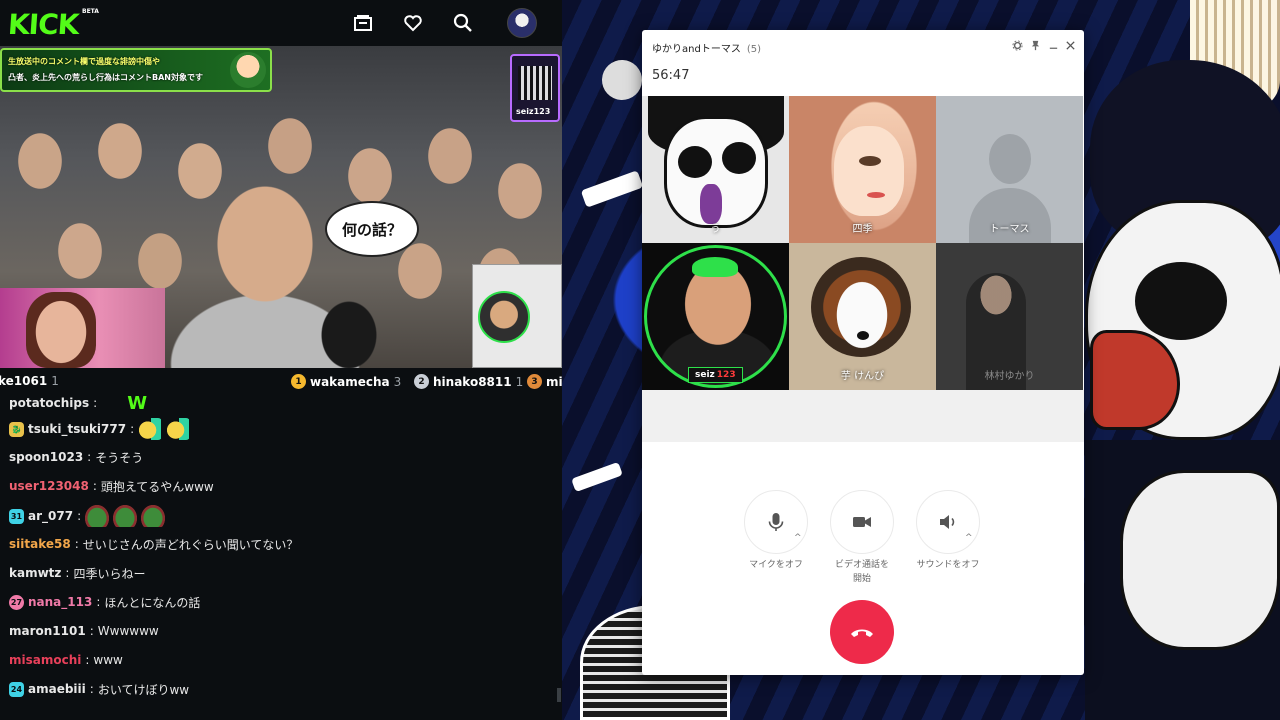 Image resolution: width=1280 pixels, height=720 pixels. I want to click on speaker-icon, so click(947, 522).